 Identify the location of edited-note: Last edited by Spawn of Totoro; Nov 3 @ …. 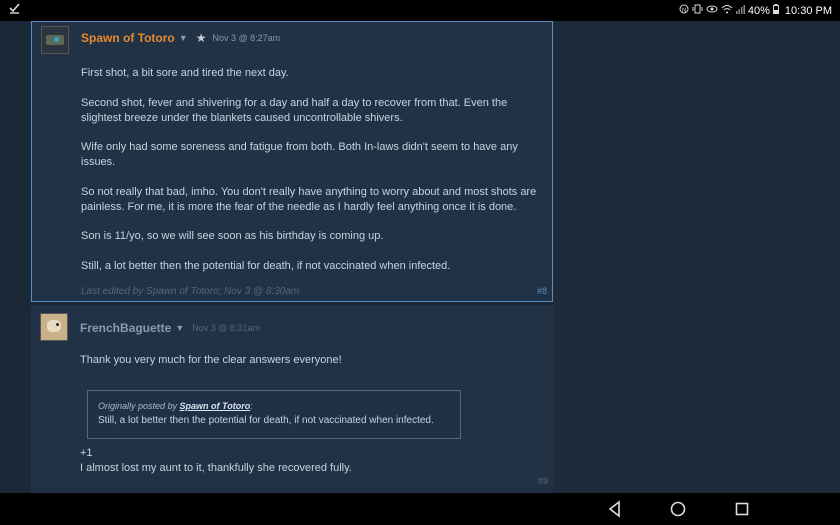
(190, 291).